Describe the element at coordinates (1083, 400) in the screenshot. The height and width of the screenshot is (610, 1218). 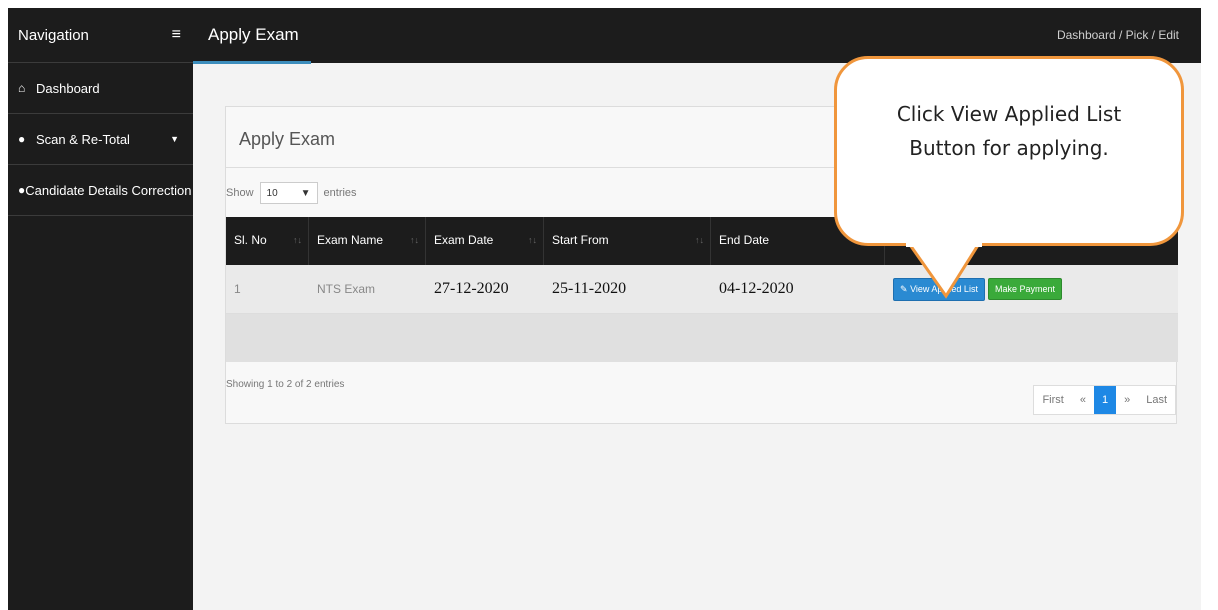
I see `pagination-prev: «` at that location.